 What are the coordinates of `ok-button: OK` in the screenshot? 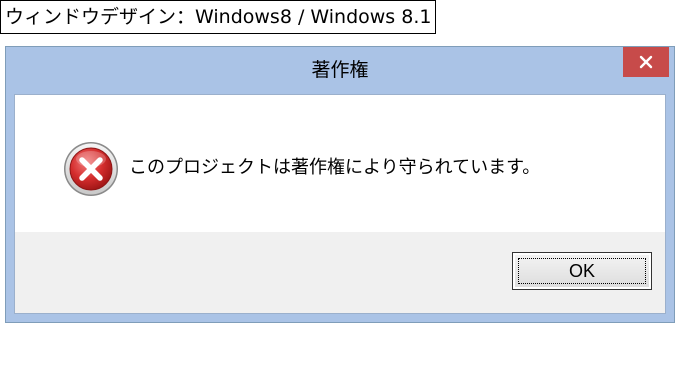 It's located at (582, 271).